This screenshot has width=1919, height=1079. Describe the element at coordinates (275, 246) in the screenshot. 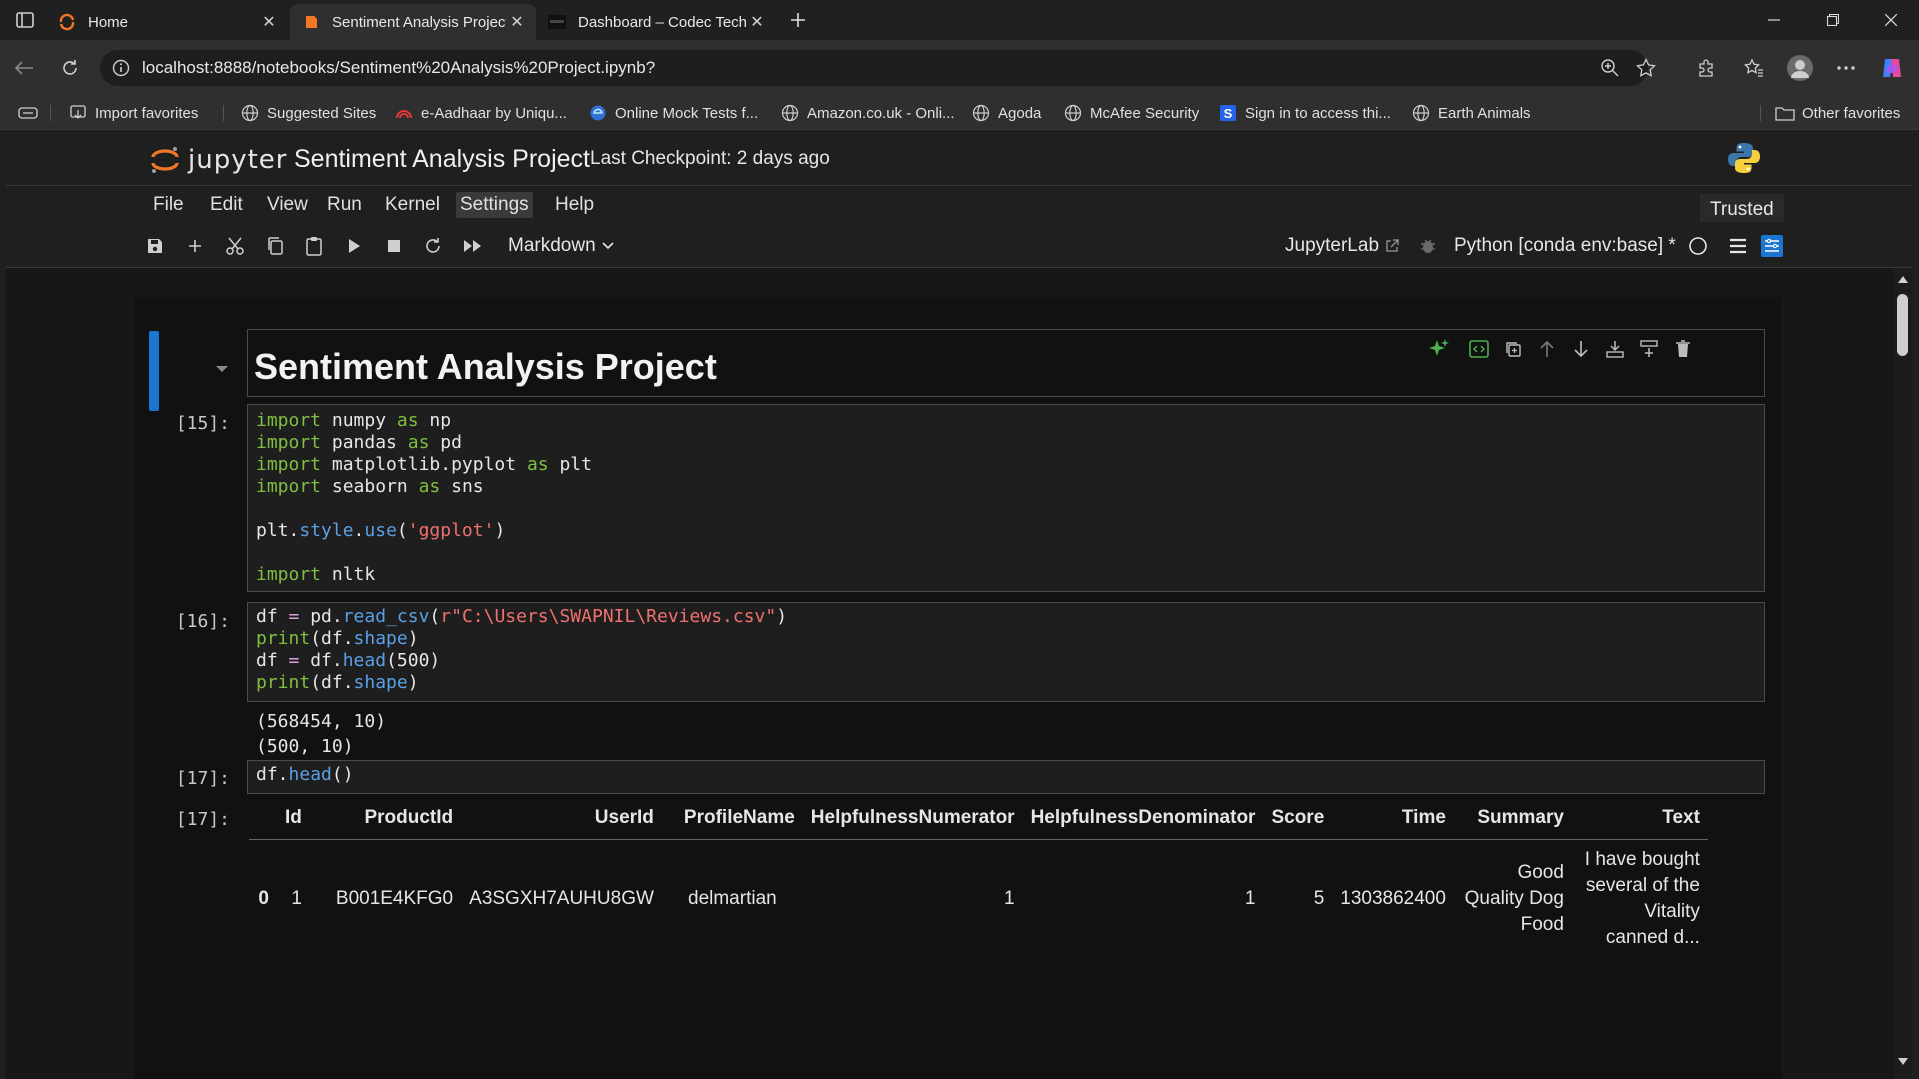

I see `copy-icon` at that location.